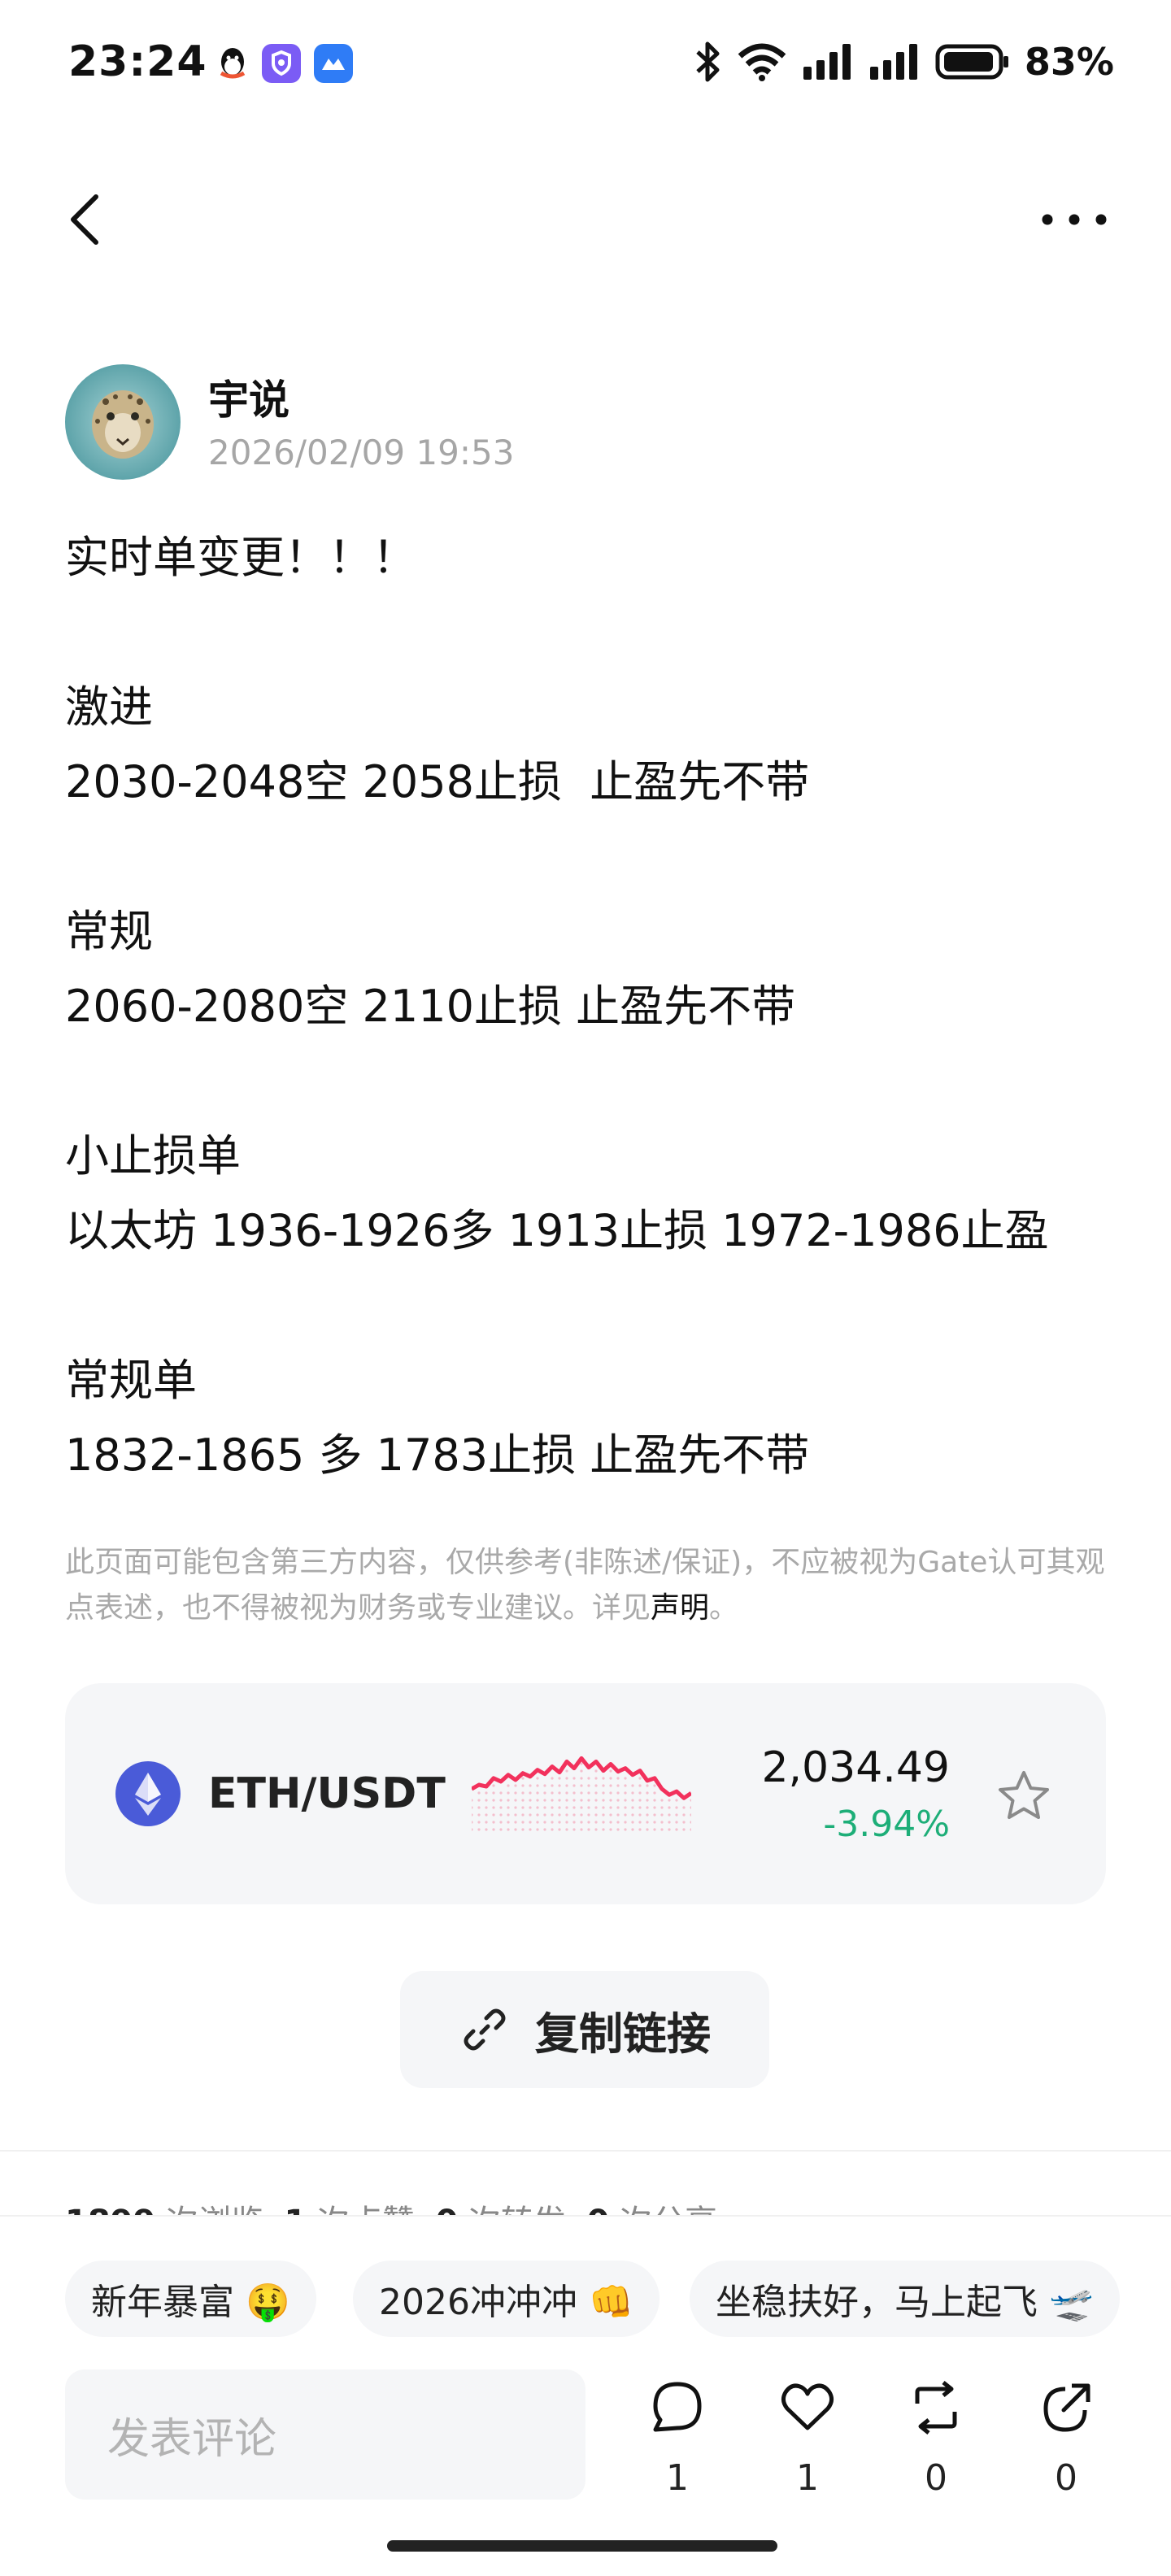  I want to click on post-line: 小止损单, so click(153, 1156).